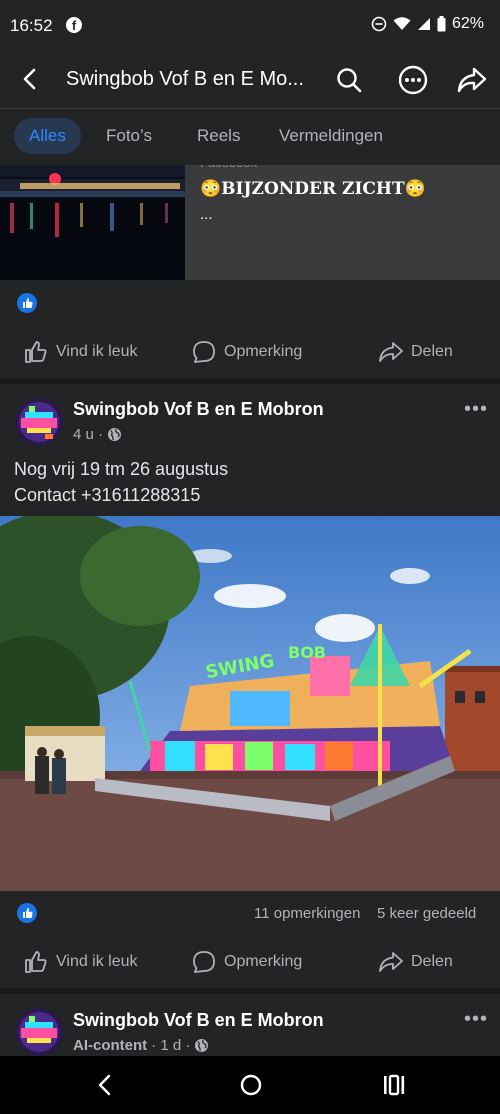 The width and height of the screenshot is (500, 1114). Describe the element at coordinates (394, 1085) in the screenshot. I see `nav-recents-icon` at that location.